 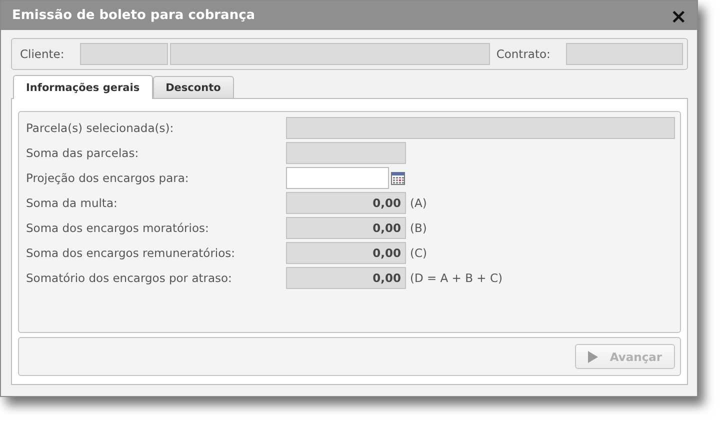 I want to click on field-label: Soma dos encargos moratórios:, so click(x=118, y=228).